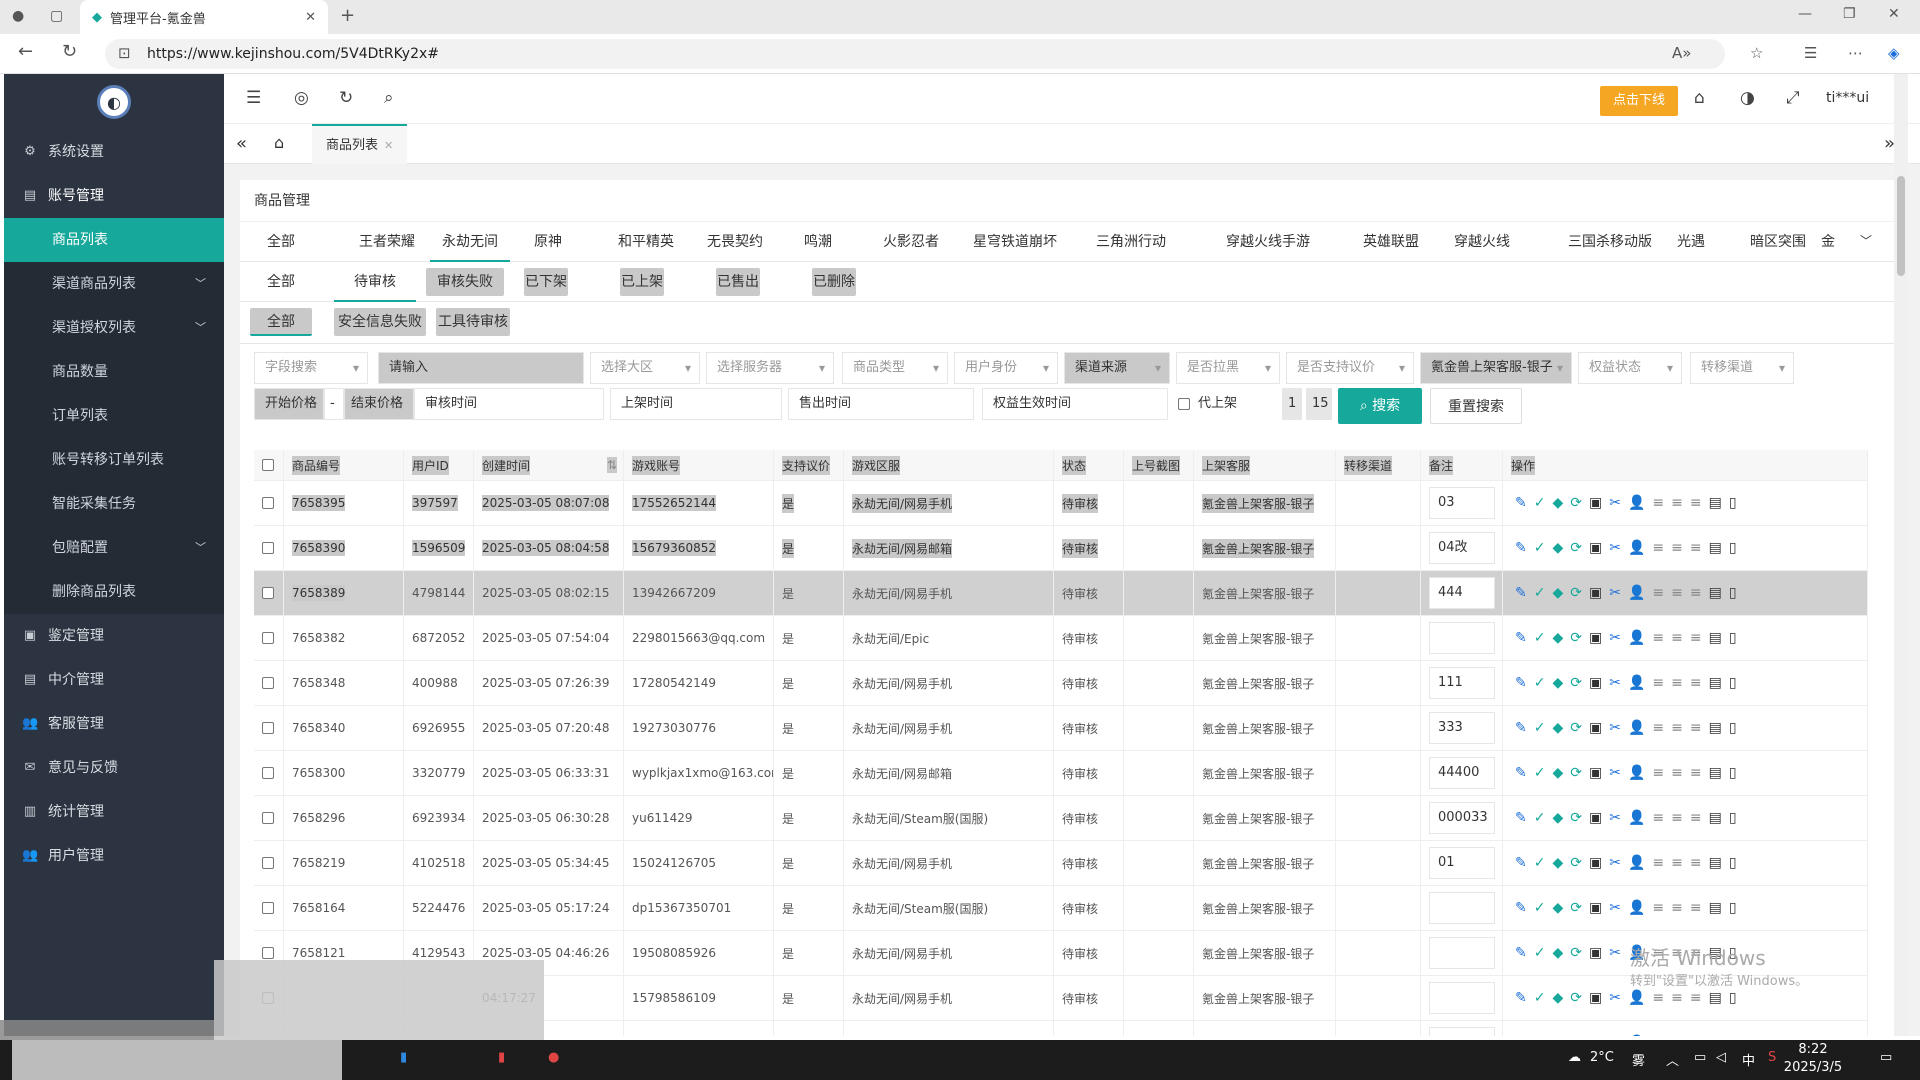 Image resolution: width=1920 pixels, height=1080 pixels. Describe the element at coordinates (1380, 406) in the screenshot. I see `search-button: ⌕ 搜索` at that location.